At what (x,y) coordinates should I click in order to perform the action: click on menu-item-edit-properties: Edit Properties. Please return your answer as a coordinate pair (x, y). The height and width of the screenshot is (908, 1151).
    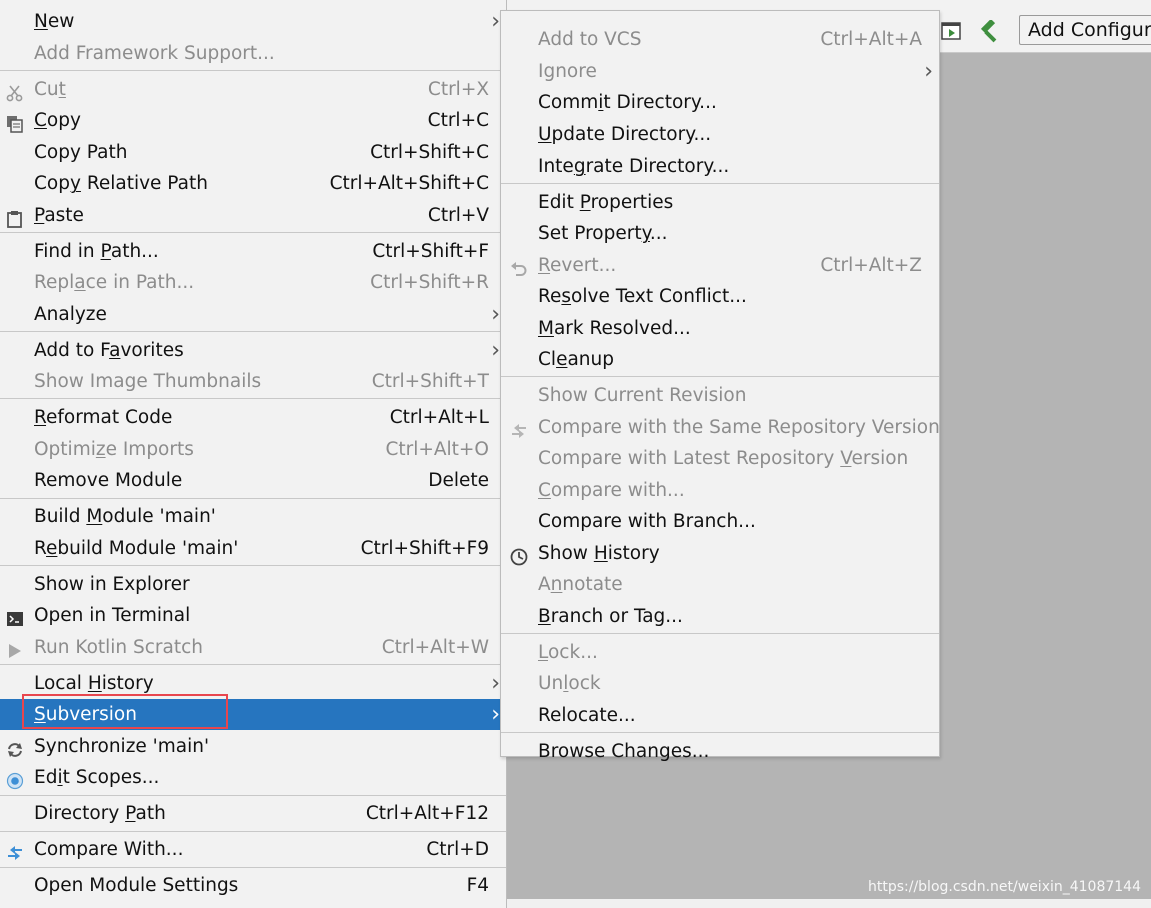
    Looking at the image, I should click on (720, 202).